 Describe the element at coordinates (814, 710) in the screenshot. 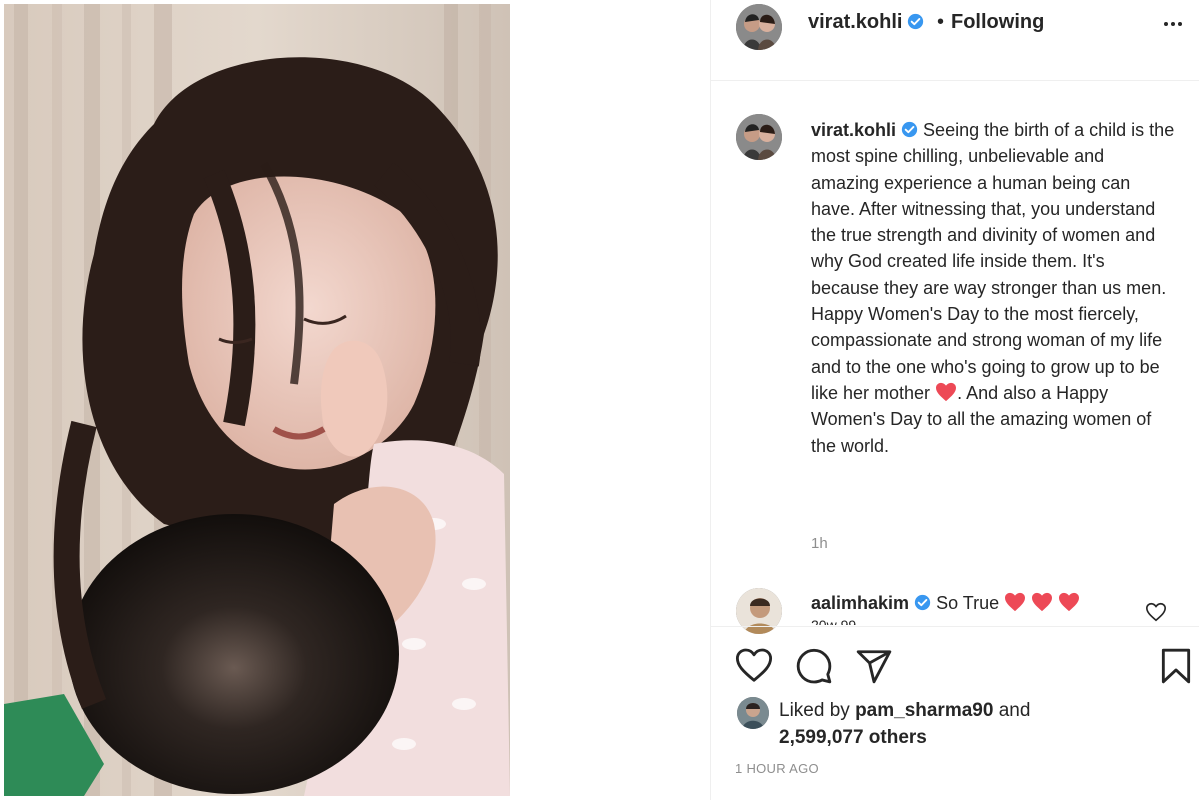

I see `likes-prefix: Liked by` at that location.